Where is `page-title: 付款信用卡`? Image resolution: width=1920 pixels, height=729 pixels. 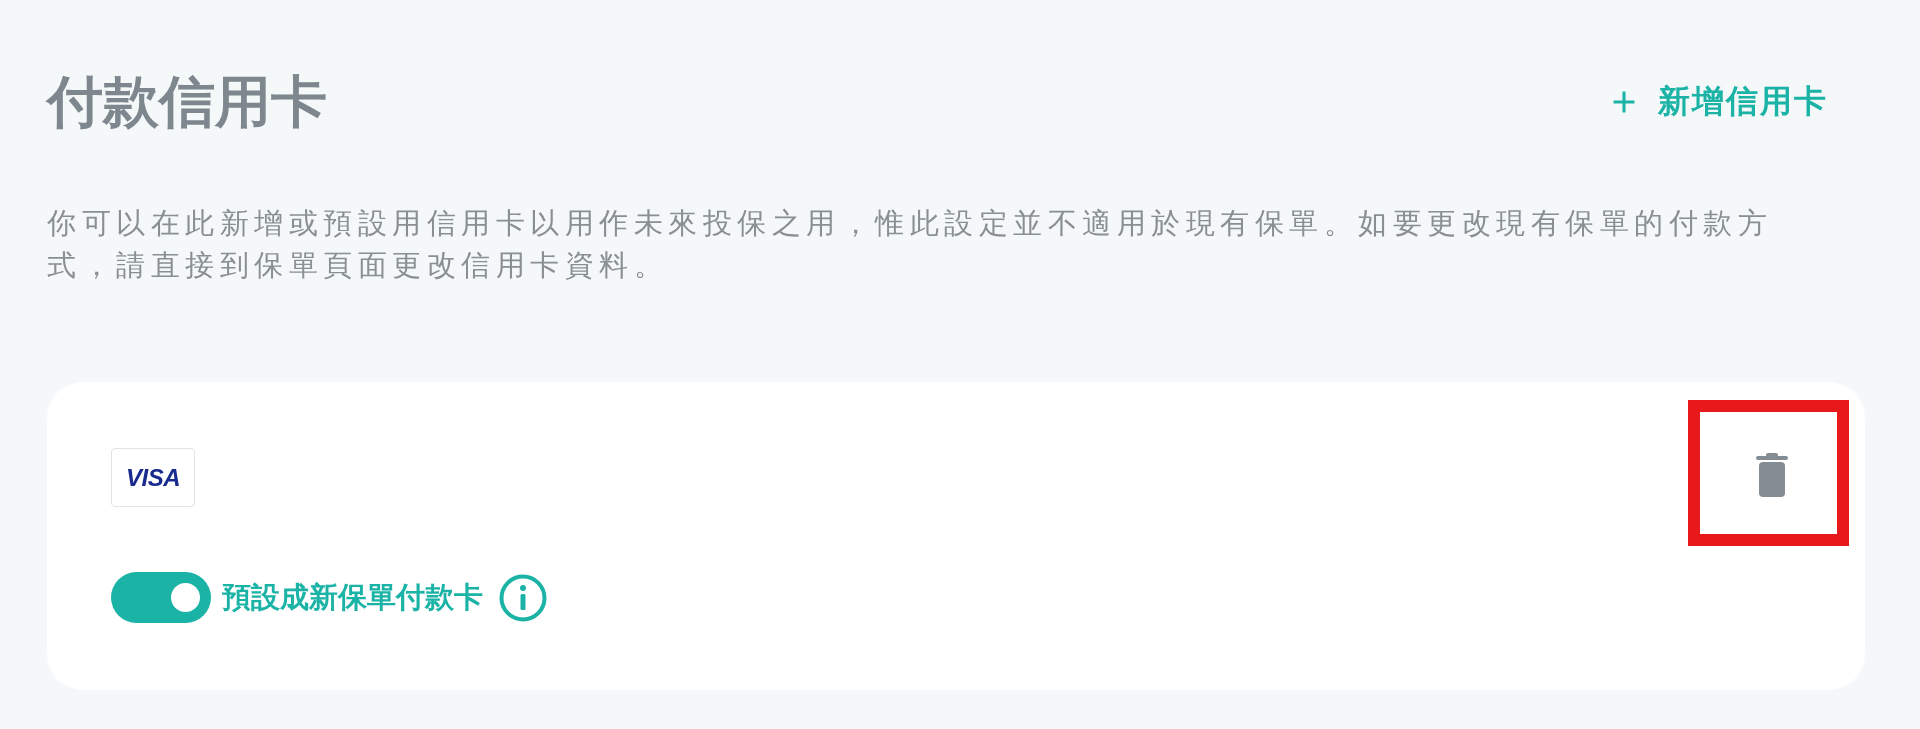 page-title: 付款信用卡 is located at coordinates (187, 102).